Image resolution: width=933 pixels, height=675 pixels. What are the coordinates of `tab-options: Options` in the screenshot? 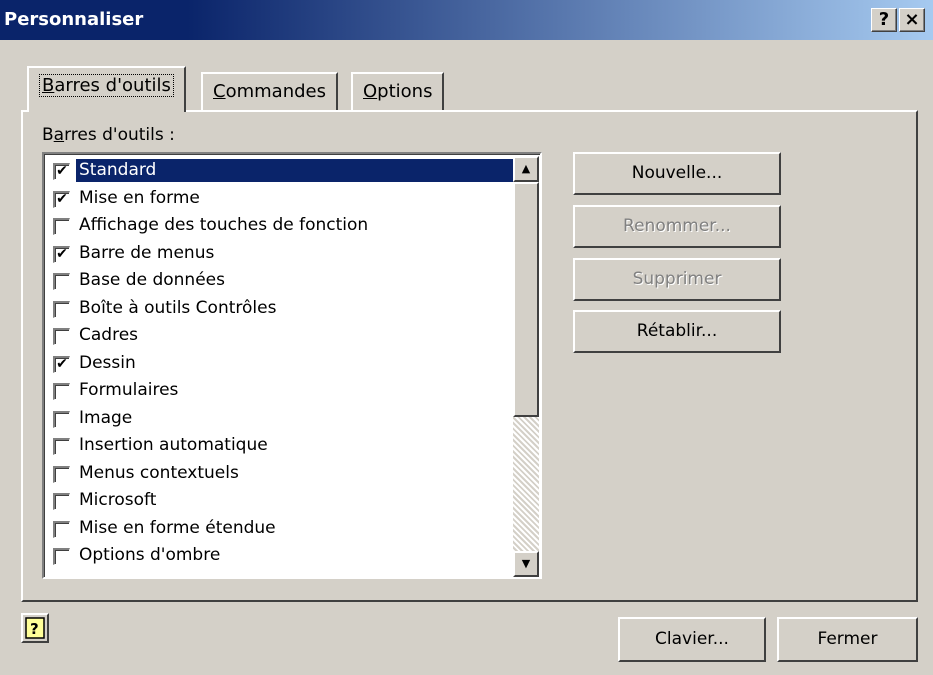 It's located at (398, 91).